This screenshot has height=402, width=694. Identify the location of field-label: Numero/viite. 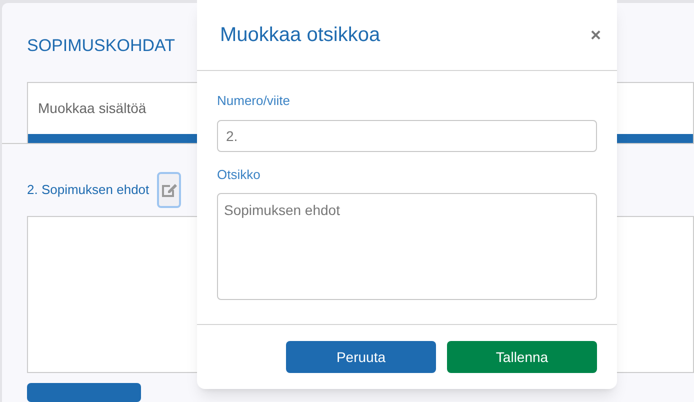
(254, 101).